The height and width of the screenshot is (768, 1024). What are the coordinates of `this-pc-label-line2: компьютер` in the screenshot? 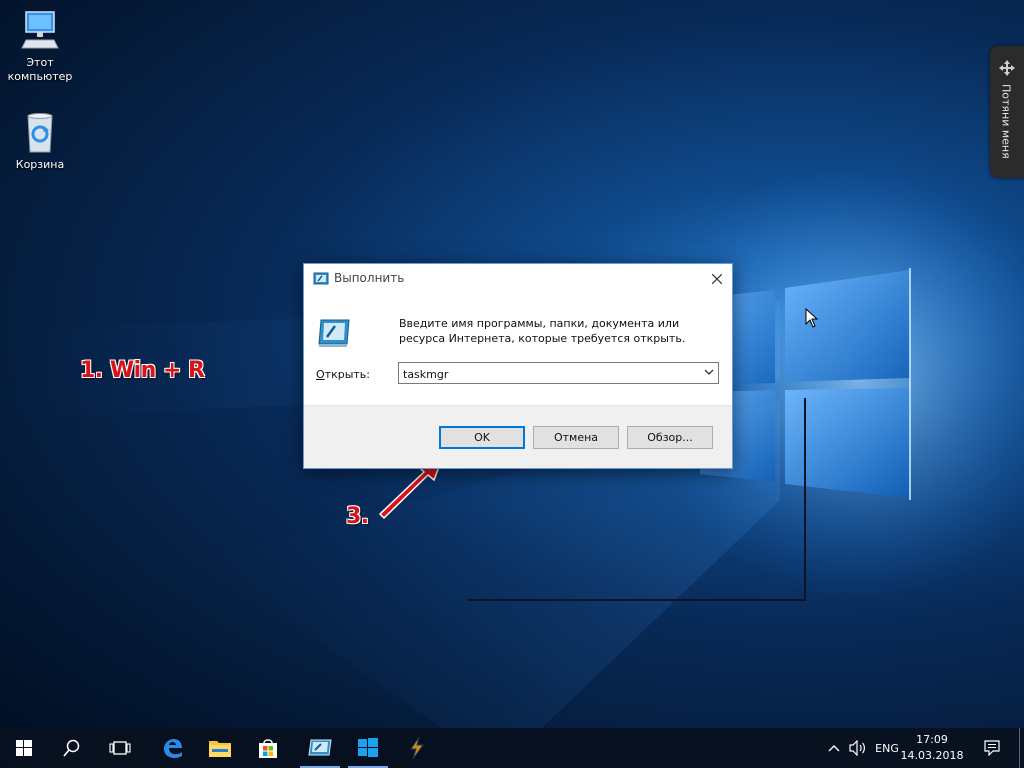 It's located at (40, 76).